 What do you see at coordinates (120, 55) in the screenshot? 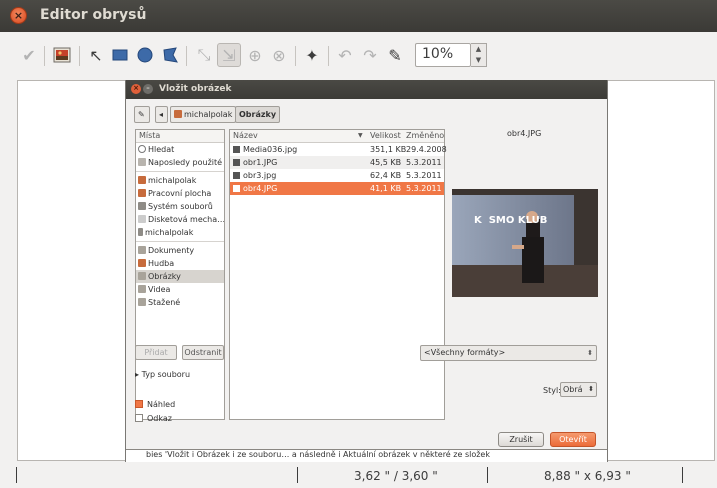
I see `rectangle-icon` at bounding box center [120, 55].